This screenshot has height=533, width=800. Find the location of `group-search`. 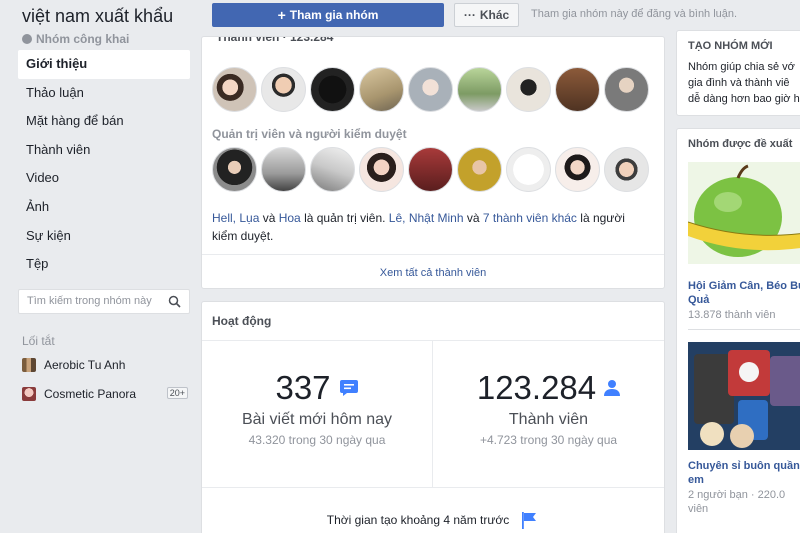

group-search is located at coordinates (104, 301).